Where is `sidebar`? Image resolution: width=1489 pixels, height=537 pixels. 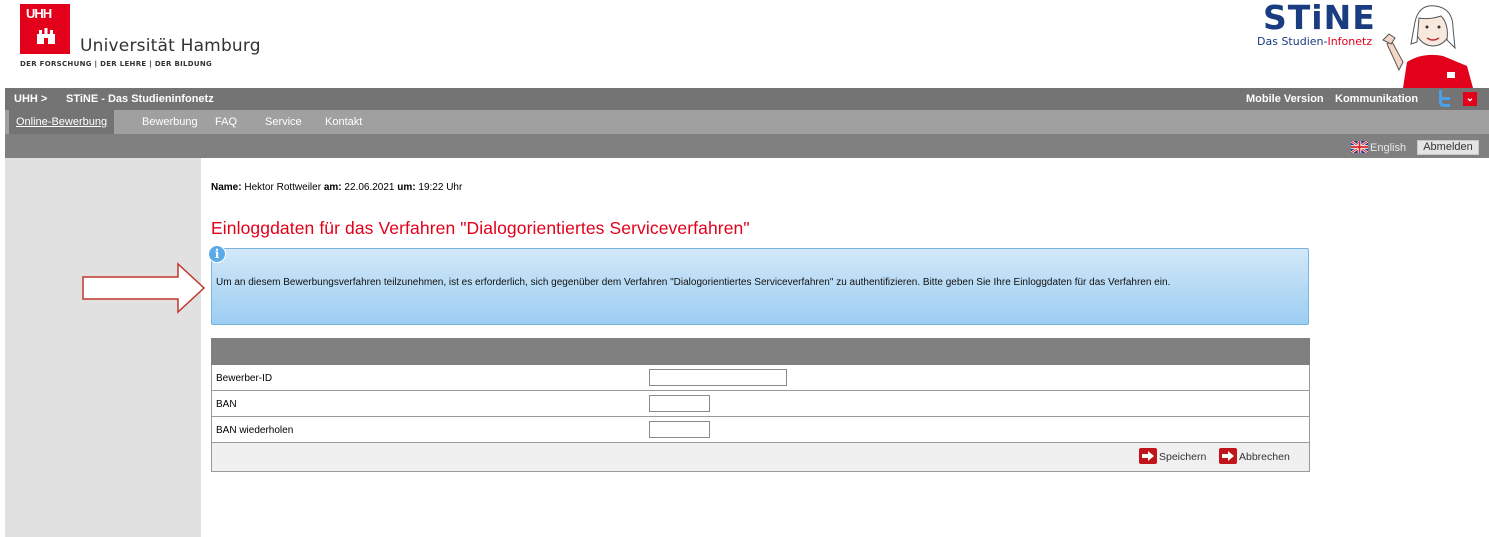
sidebar is located at coordinates (103, 347).